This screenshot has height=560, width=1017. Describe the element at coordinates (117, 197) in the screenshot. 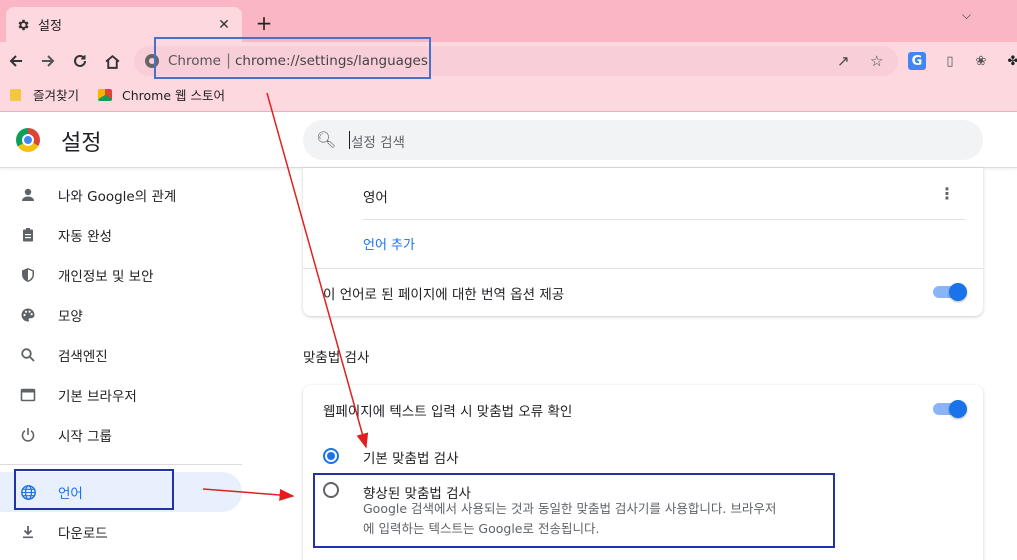

I see `sidebar-item-label: 나와 Google의 관계` at that location.